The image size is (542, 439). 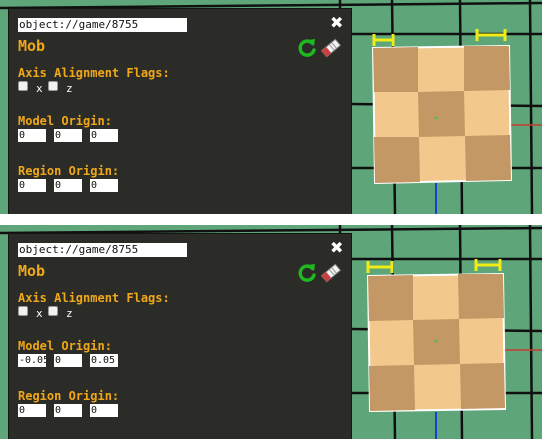 What do you see at coordinates (104, 360) in the screenshot?
I see `model-origin-z-input: 0.05` at bounding box center [104, 360].